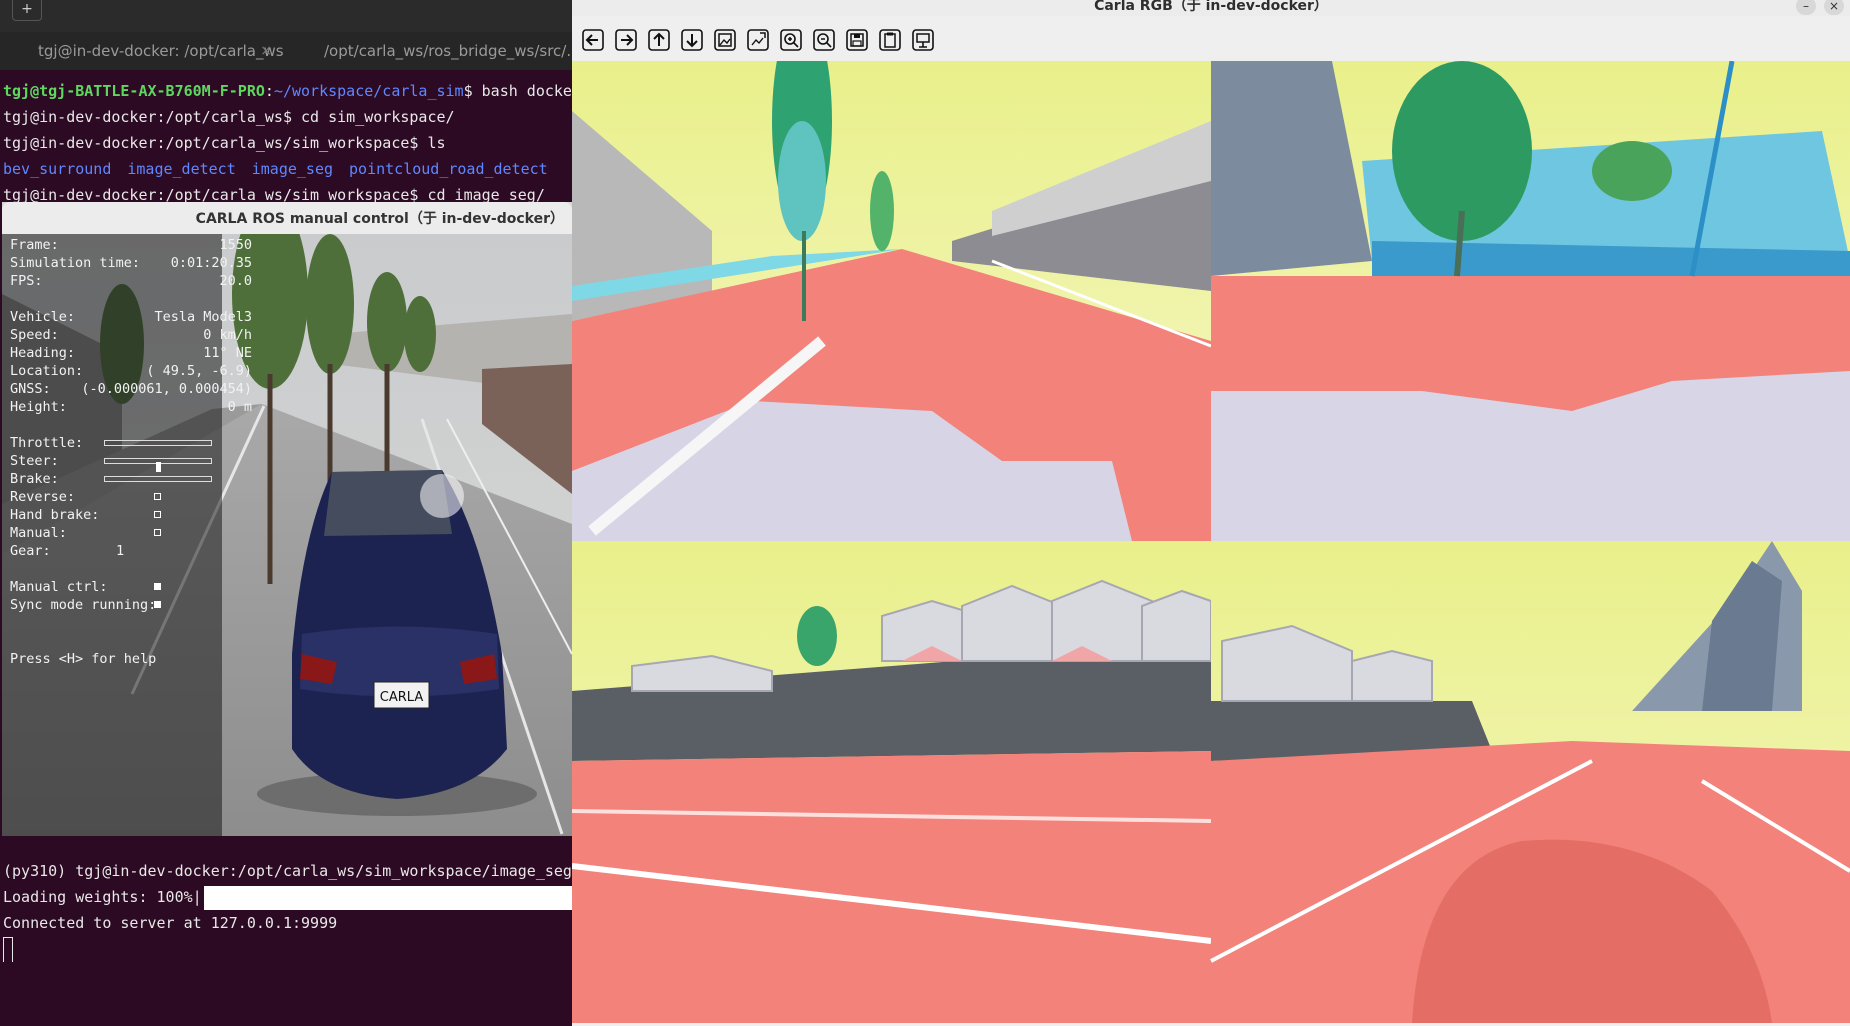  What do you see at coordinates (1211, 8) in the screenshot?
I see `viewer-title: Carla RGB（于 in-dev-docker）` at bounding box center [1211, 8].